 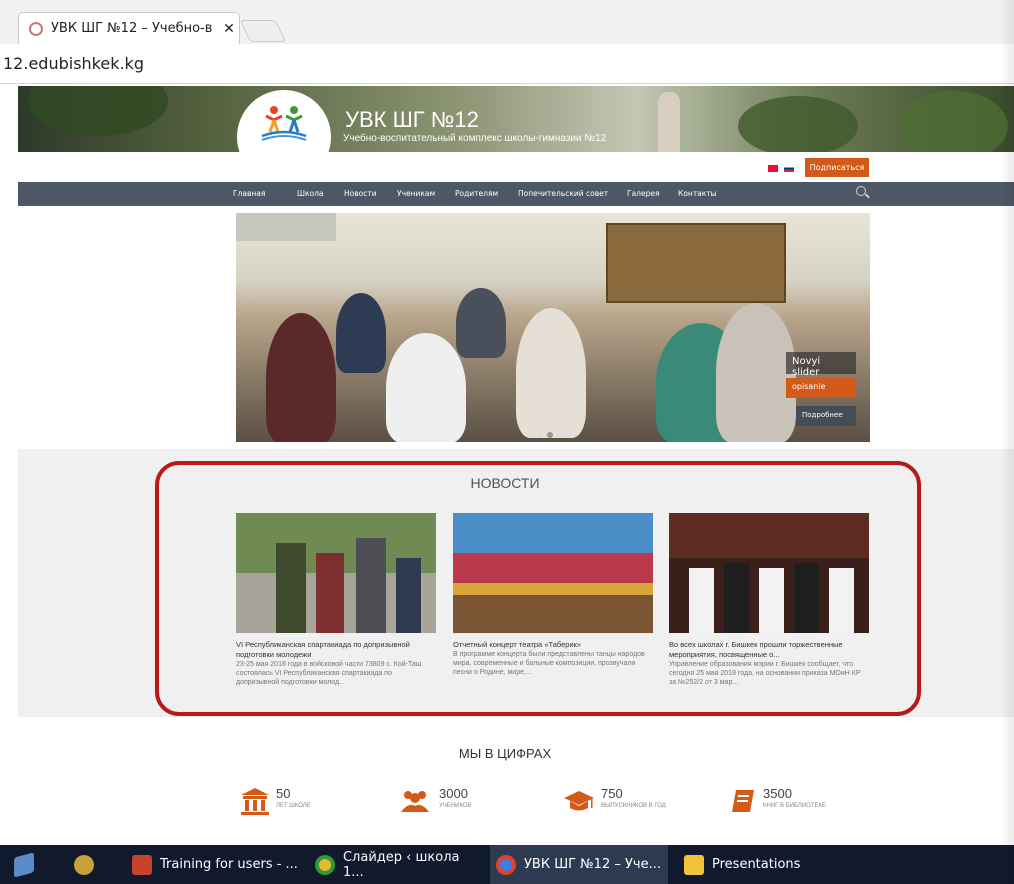 What do you see at coordinates (507, 64) in the screenshot?
I see `address-bar: 12.edubishkek.kg` at bounding box center [507, 64].